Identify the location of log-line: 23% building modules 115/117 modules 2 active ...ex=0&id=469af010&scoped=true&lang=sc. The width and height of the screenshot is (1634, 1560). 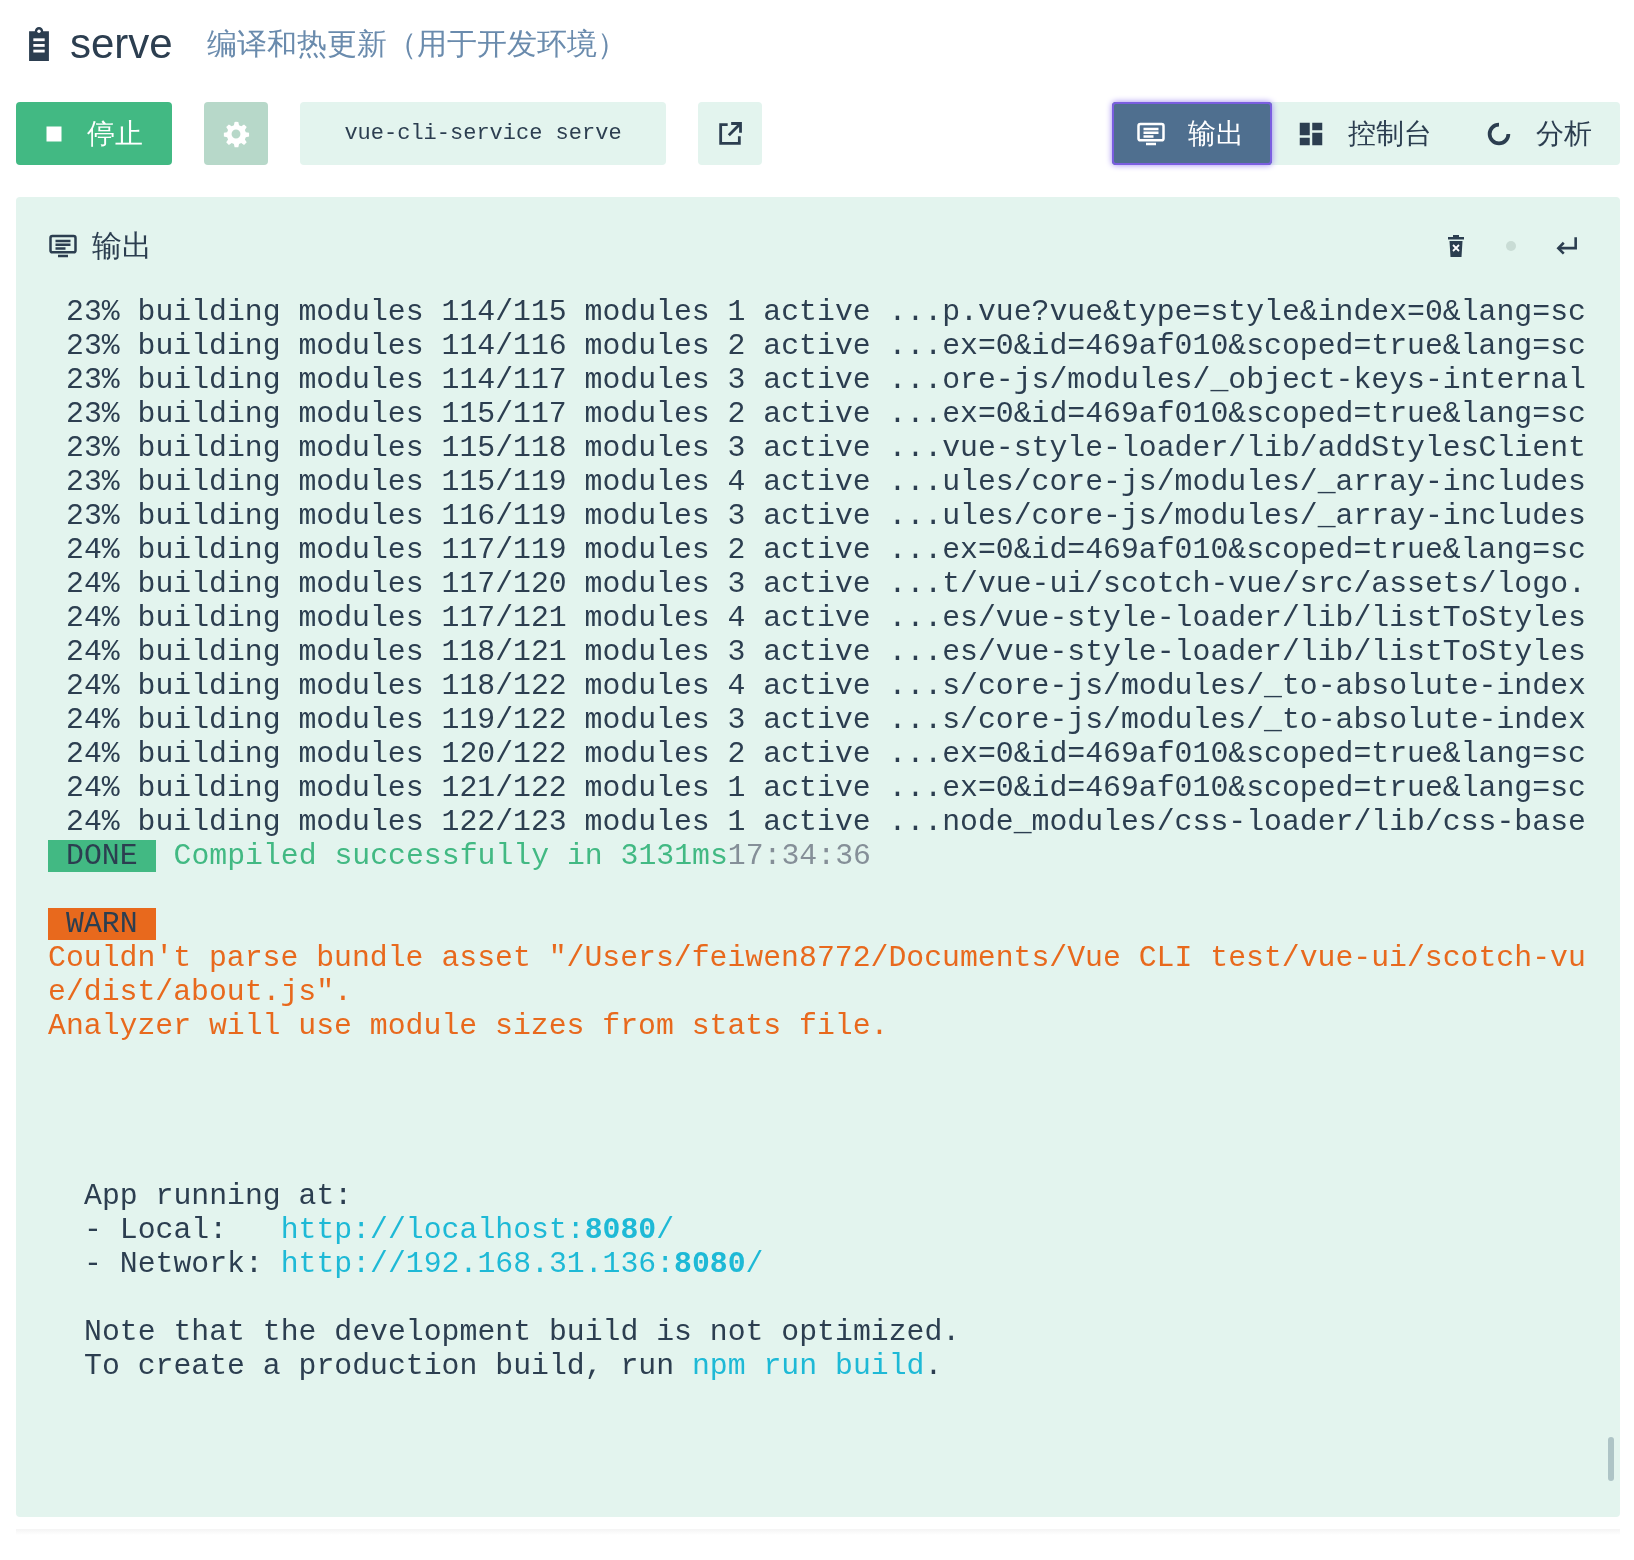
(825, 414).